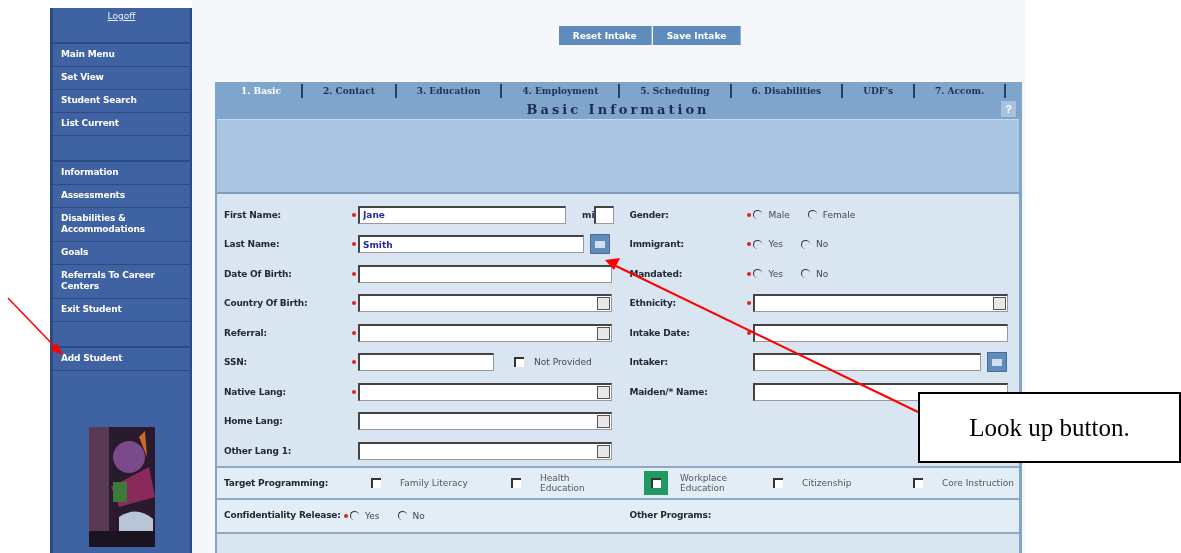 This screenshot has height=553, width=1181. I want to click on panel-title: Basic Information, so click(618, 109).